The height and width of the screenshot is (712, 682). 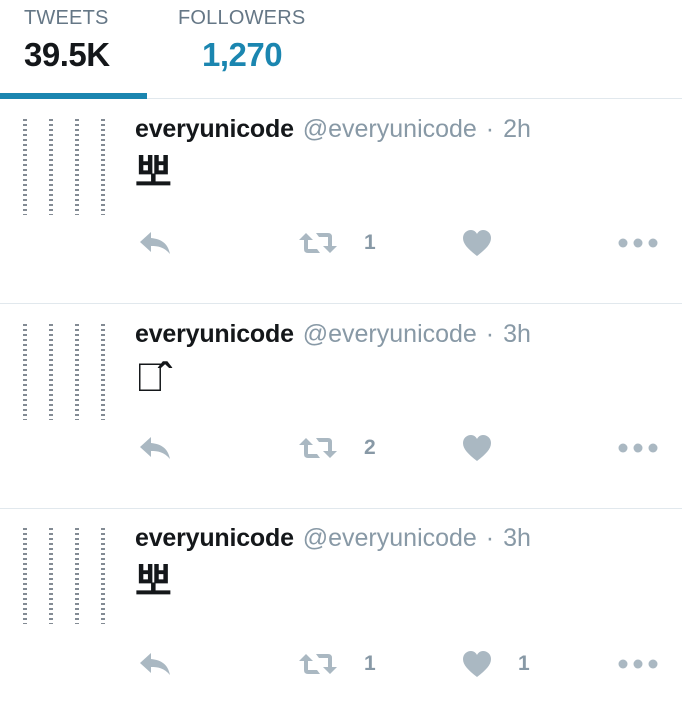 What do you see at coordinates (517, 129) in the screenshot?
I see `tweet-timestamp: 2h` at bounding box center [517, 129].